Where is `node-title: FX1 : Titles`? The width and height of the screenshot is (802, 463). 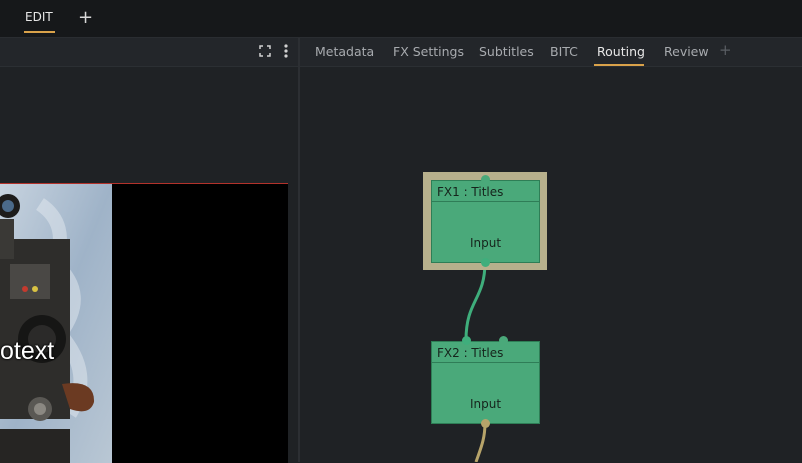 node-title: FX1 : Titles is located at coordinates (470, 192).